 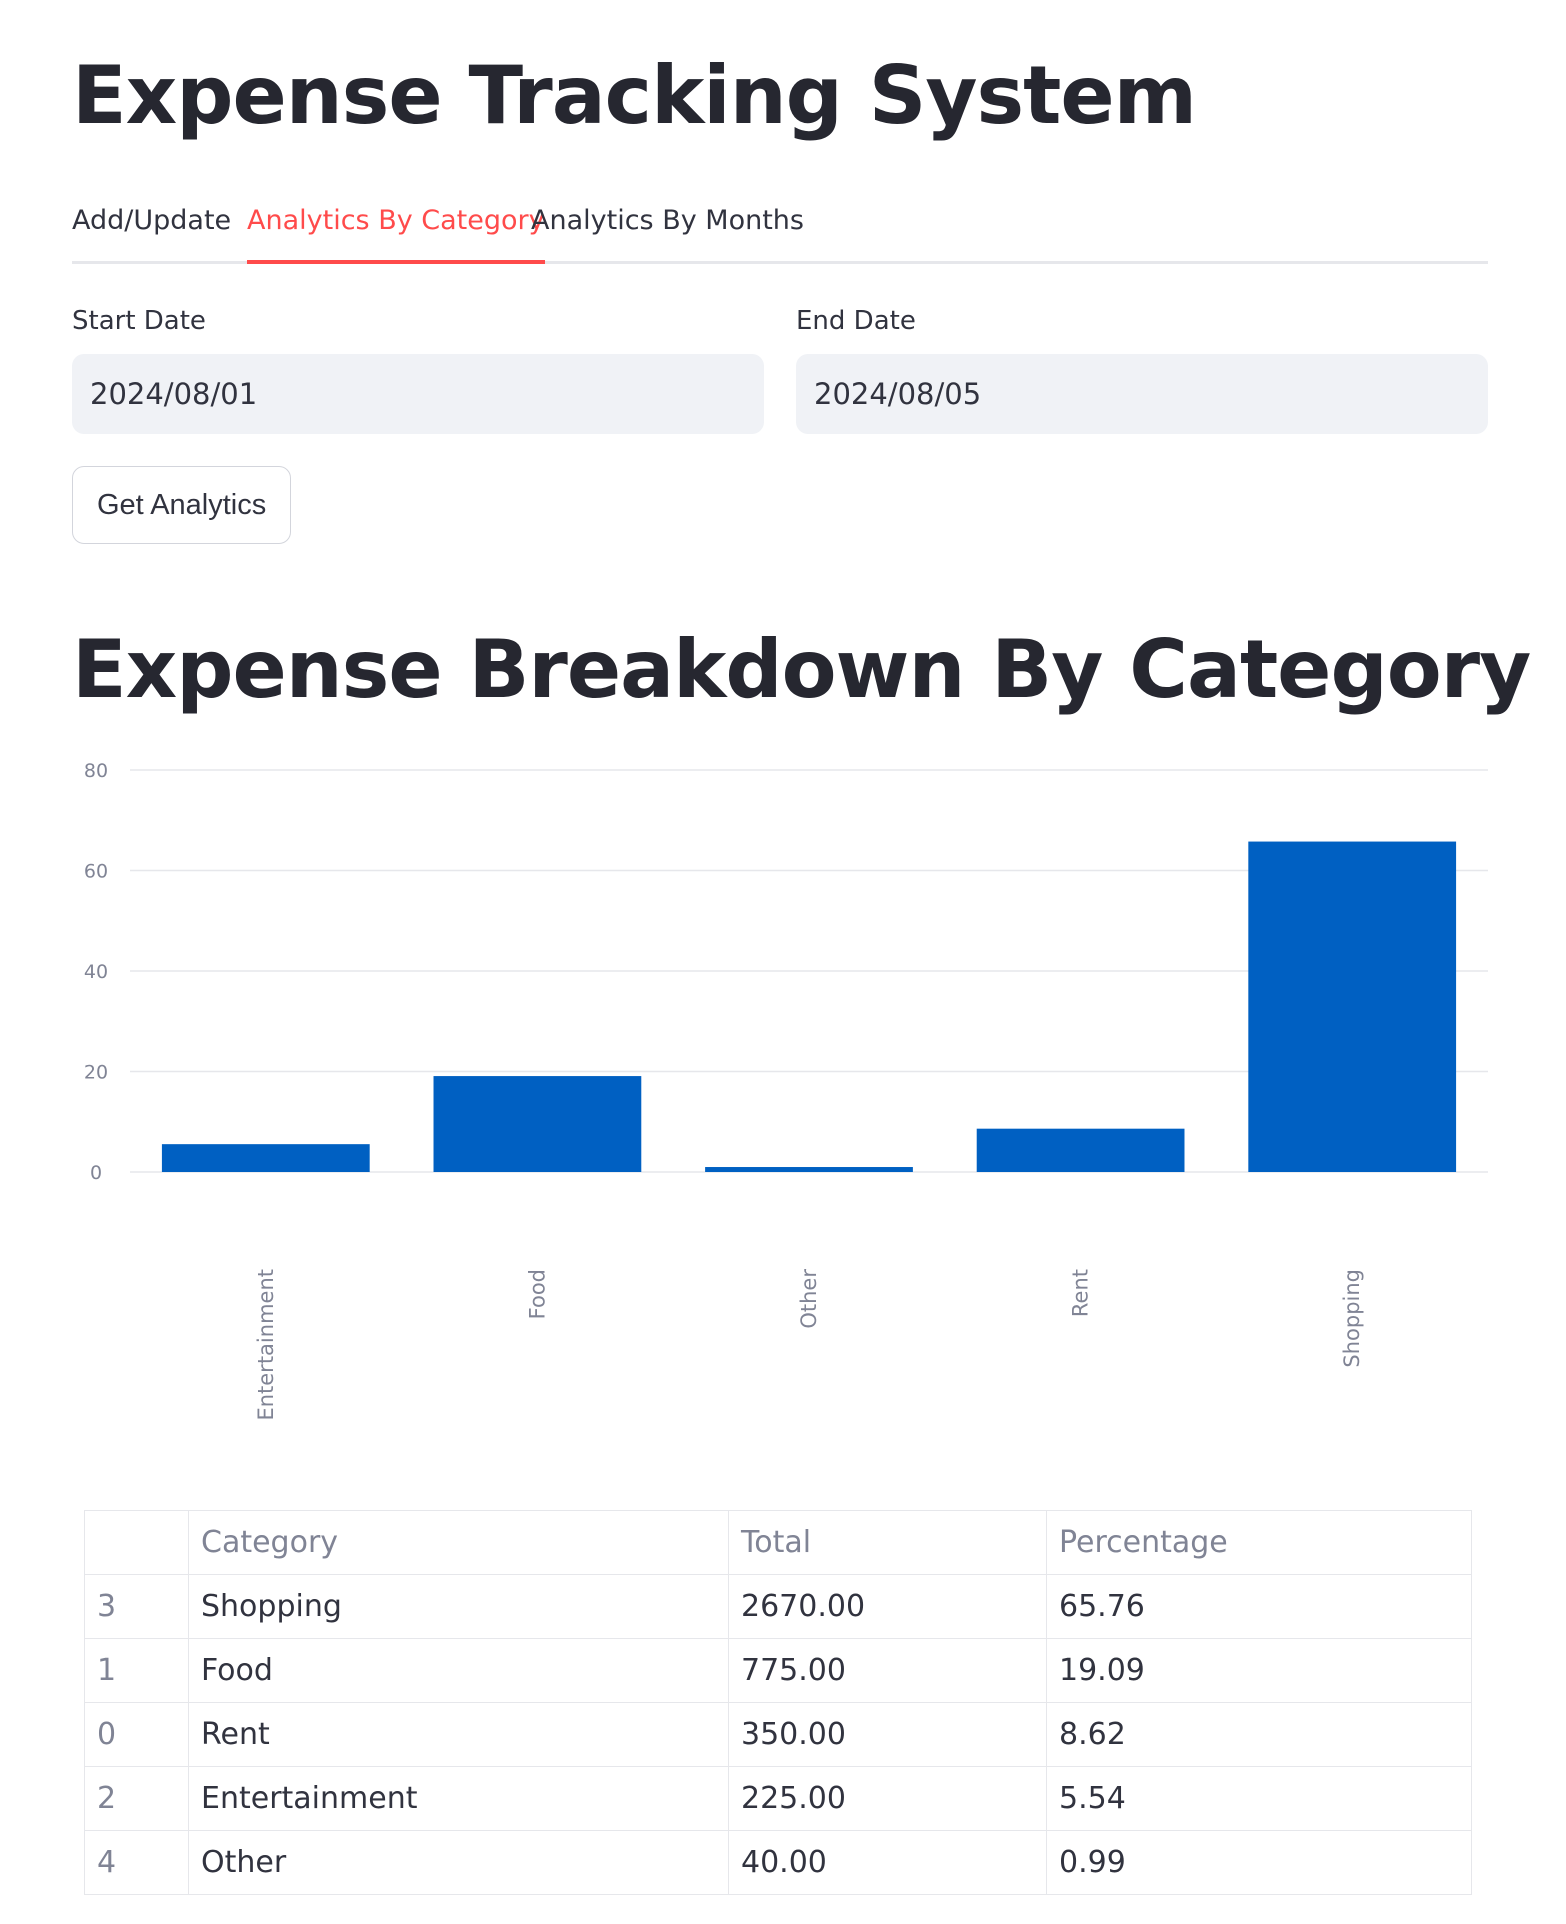 What do you see at coordinates (458, 1862) in the screenshot?
I see `row-category: Other` at bounding box center [458, 1862].